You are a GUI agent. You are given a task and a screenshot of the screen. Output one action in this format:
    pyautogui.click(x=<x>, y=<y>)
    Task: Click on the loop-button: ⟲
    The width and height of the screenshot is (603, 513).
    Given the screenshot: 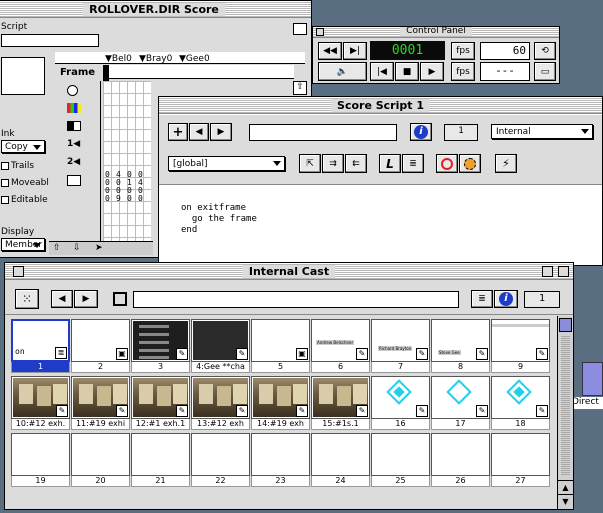 What is the action you would take?
    pyautogui.click(x=545, y=51)
    